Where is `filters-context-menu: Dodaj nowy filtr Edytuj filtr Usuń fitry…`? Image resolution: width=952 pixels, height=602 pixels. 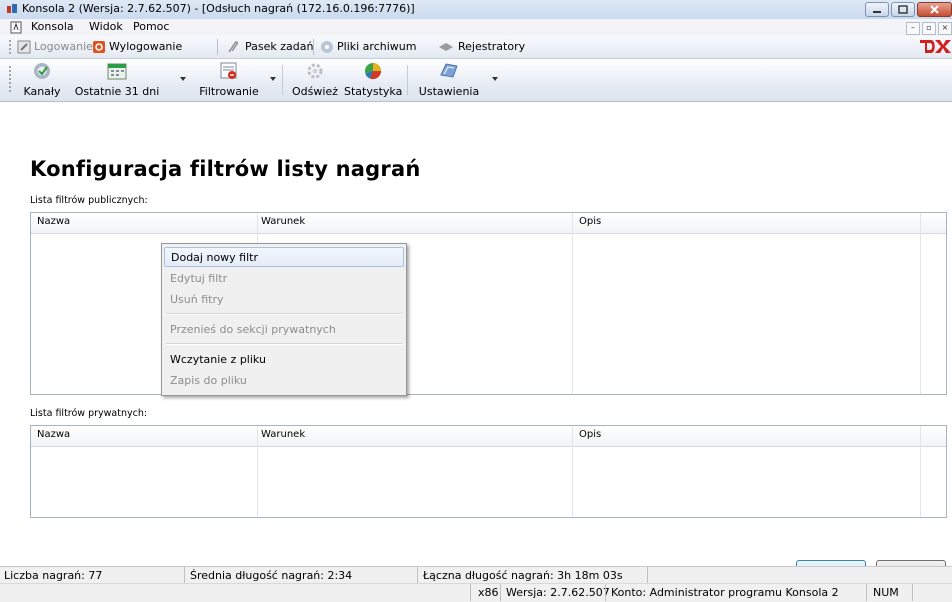
filters-context-menu: Dodaj nowy filtr Edytuj filtr Usuń fitry… is located at coordinates (284, 319).